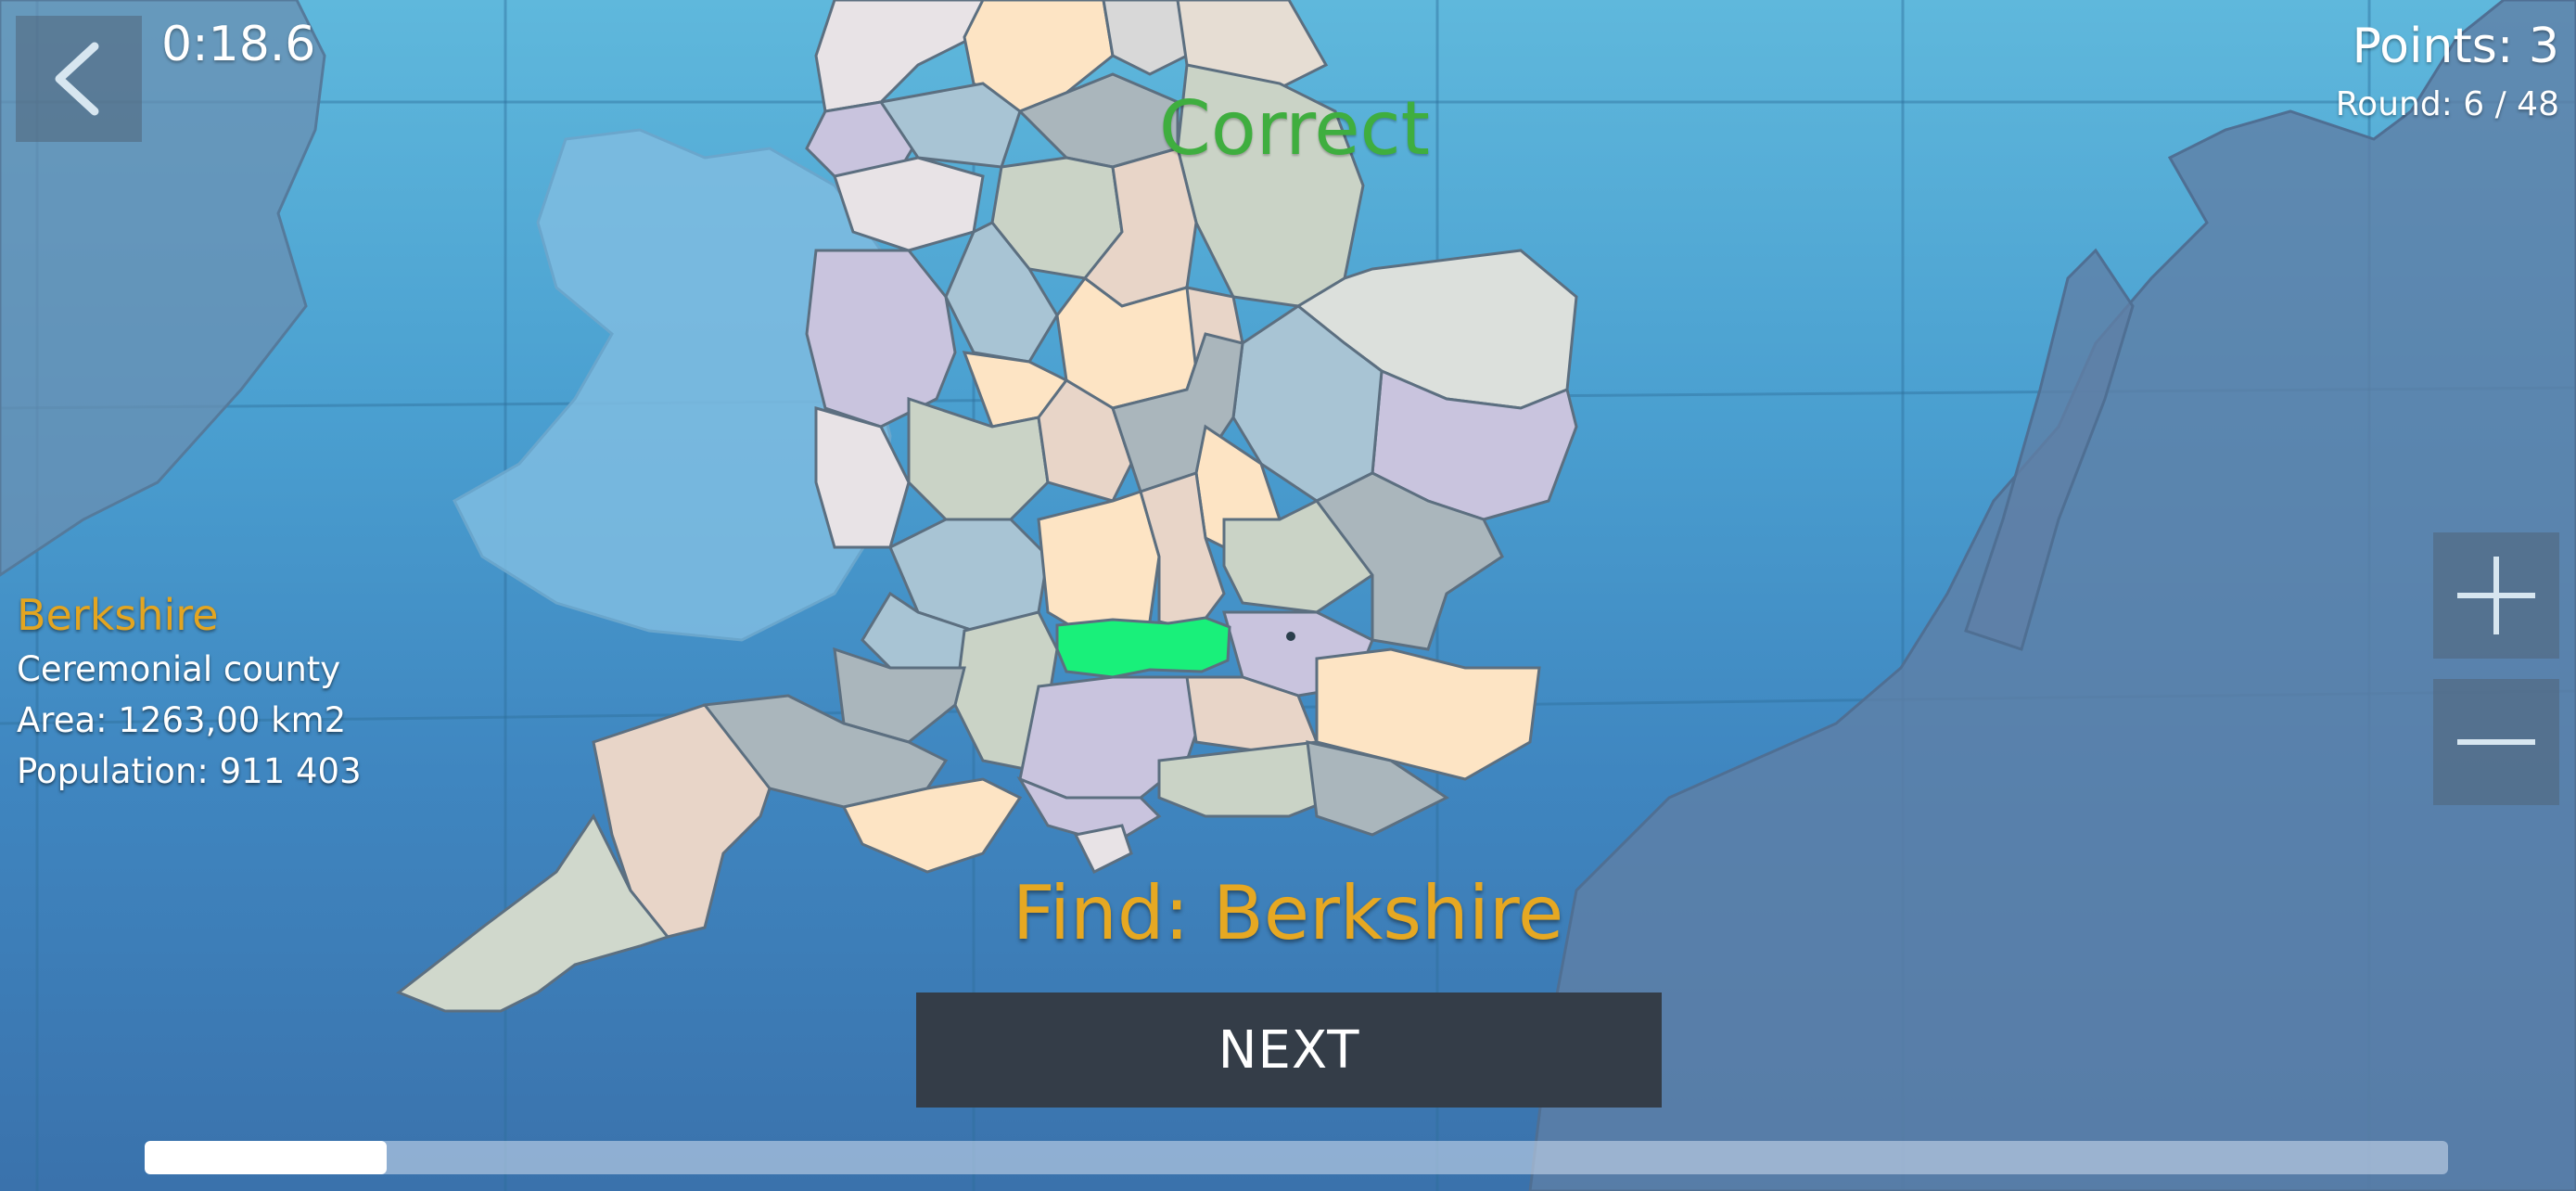 The width and height of the screenshot is (2576, 1191). Describe the element at coordinates (1294, 128) in the screenshot. I see `answer-feedback: Correct` at that location.